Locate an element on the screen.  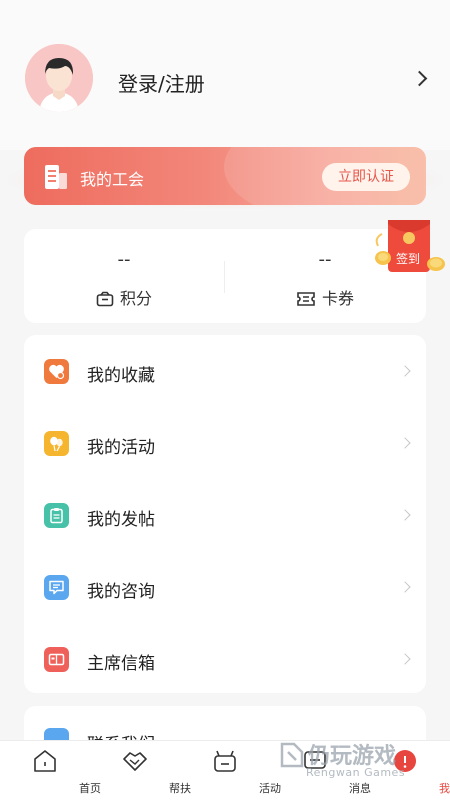
avatar is located at coordinates (59, 78).